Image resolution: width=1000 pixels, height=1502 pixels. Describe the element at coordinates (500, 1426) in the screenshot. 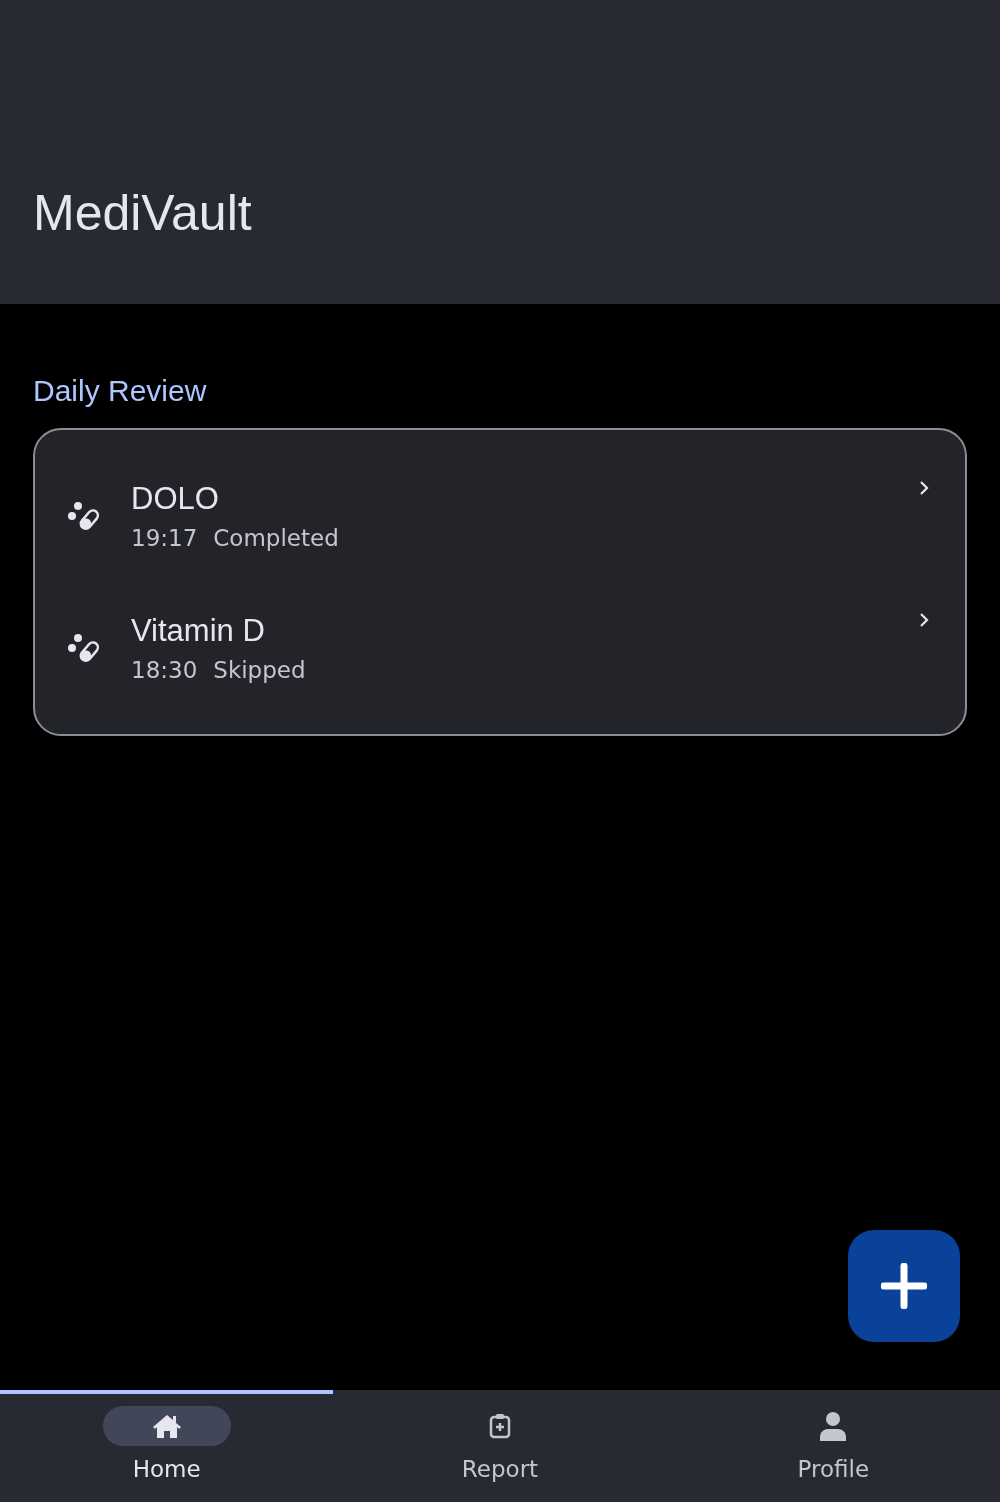

I see `clipboard-icon` at that location.